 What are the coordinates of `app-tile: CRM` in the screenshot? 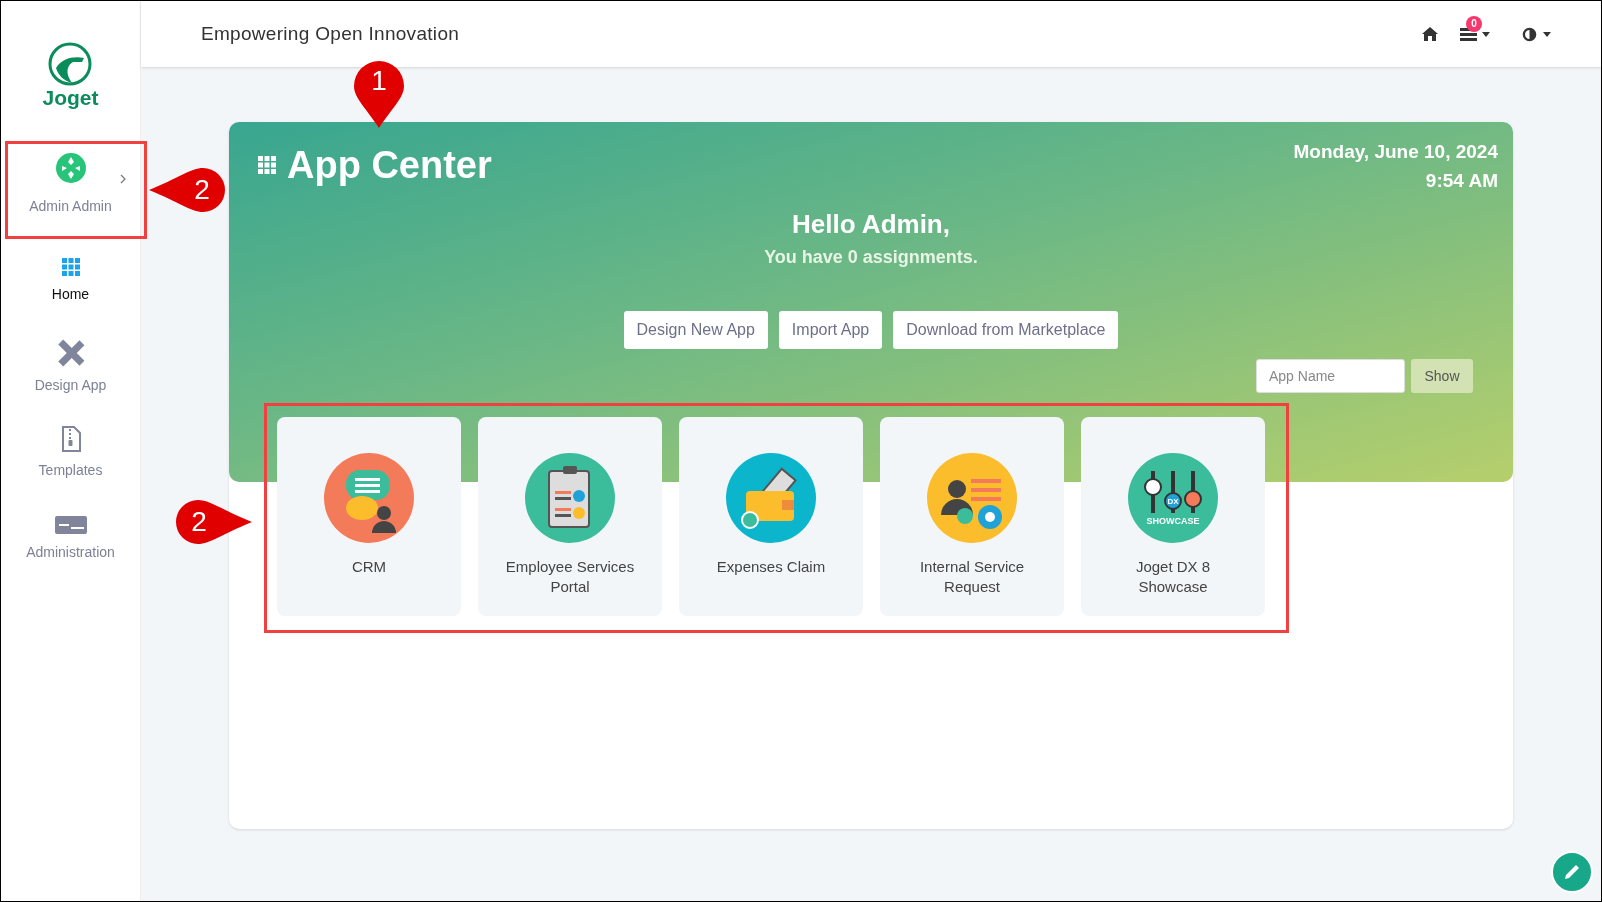 It's located at (369, 516).